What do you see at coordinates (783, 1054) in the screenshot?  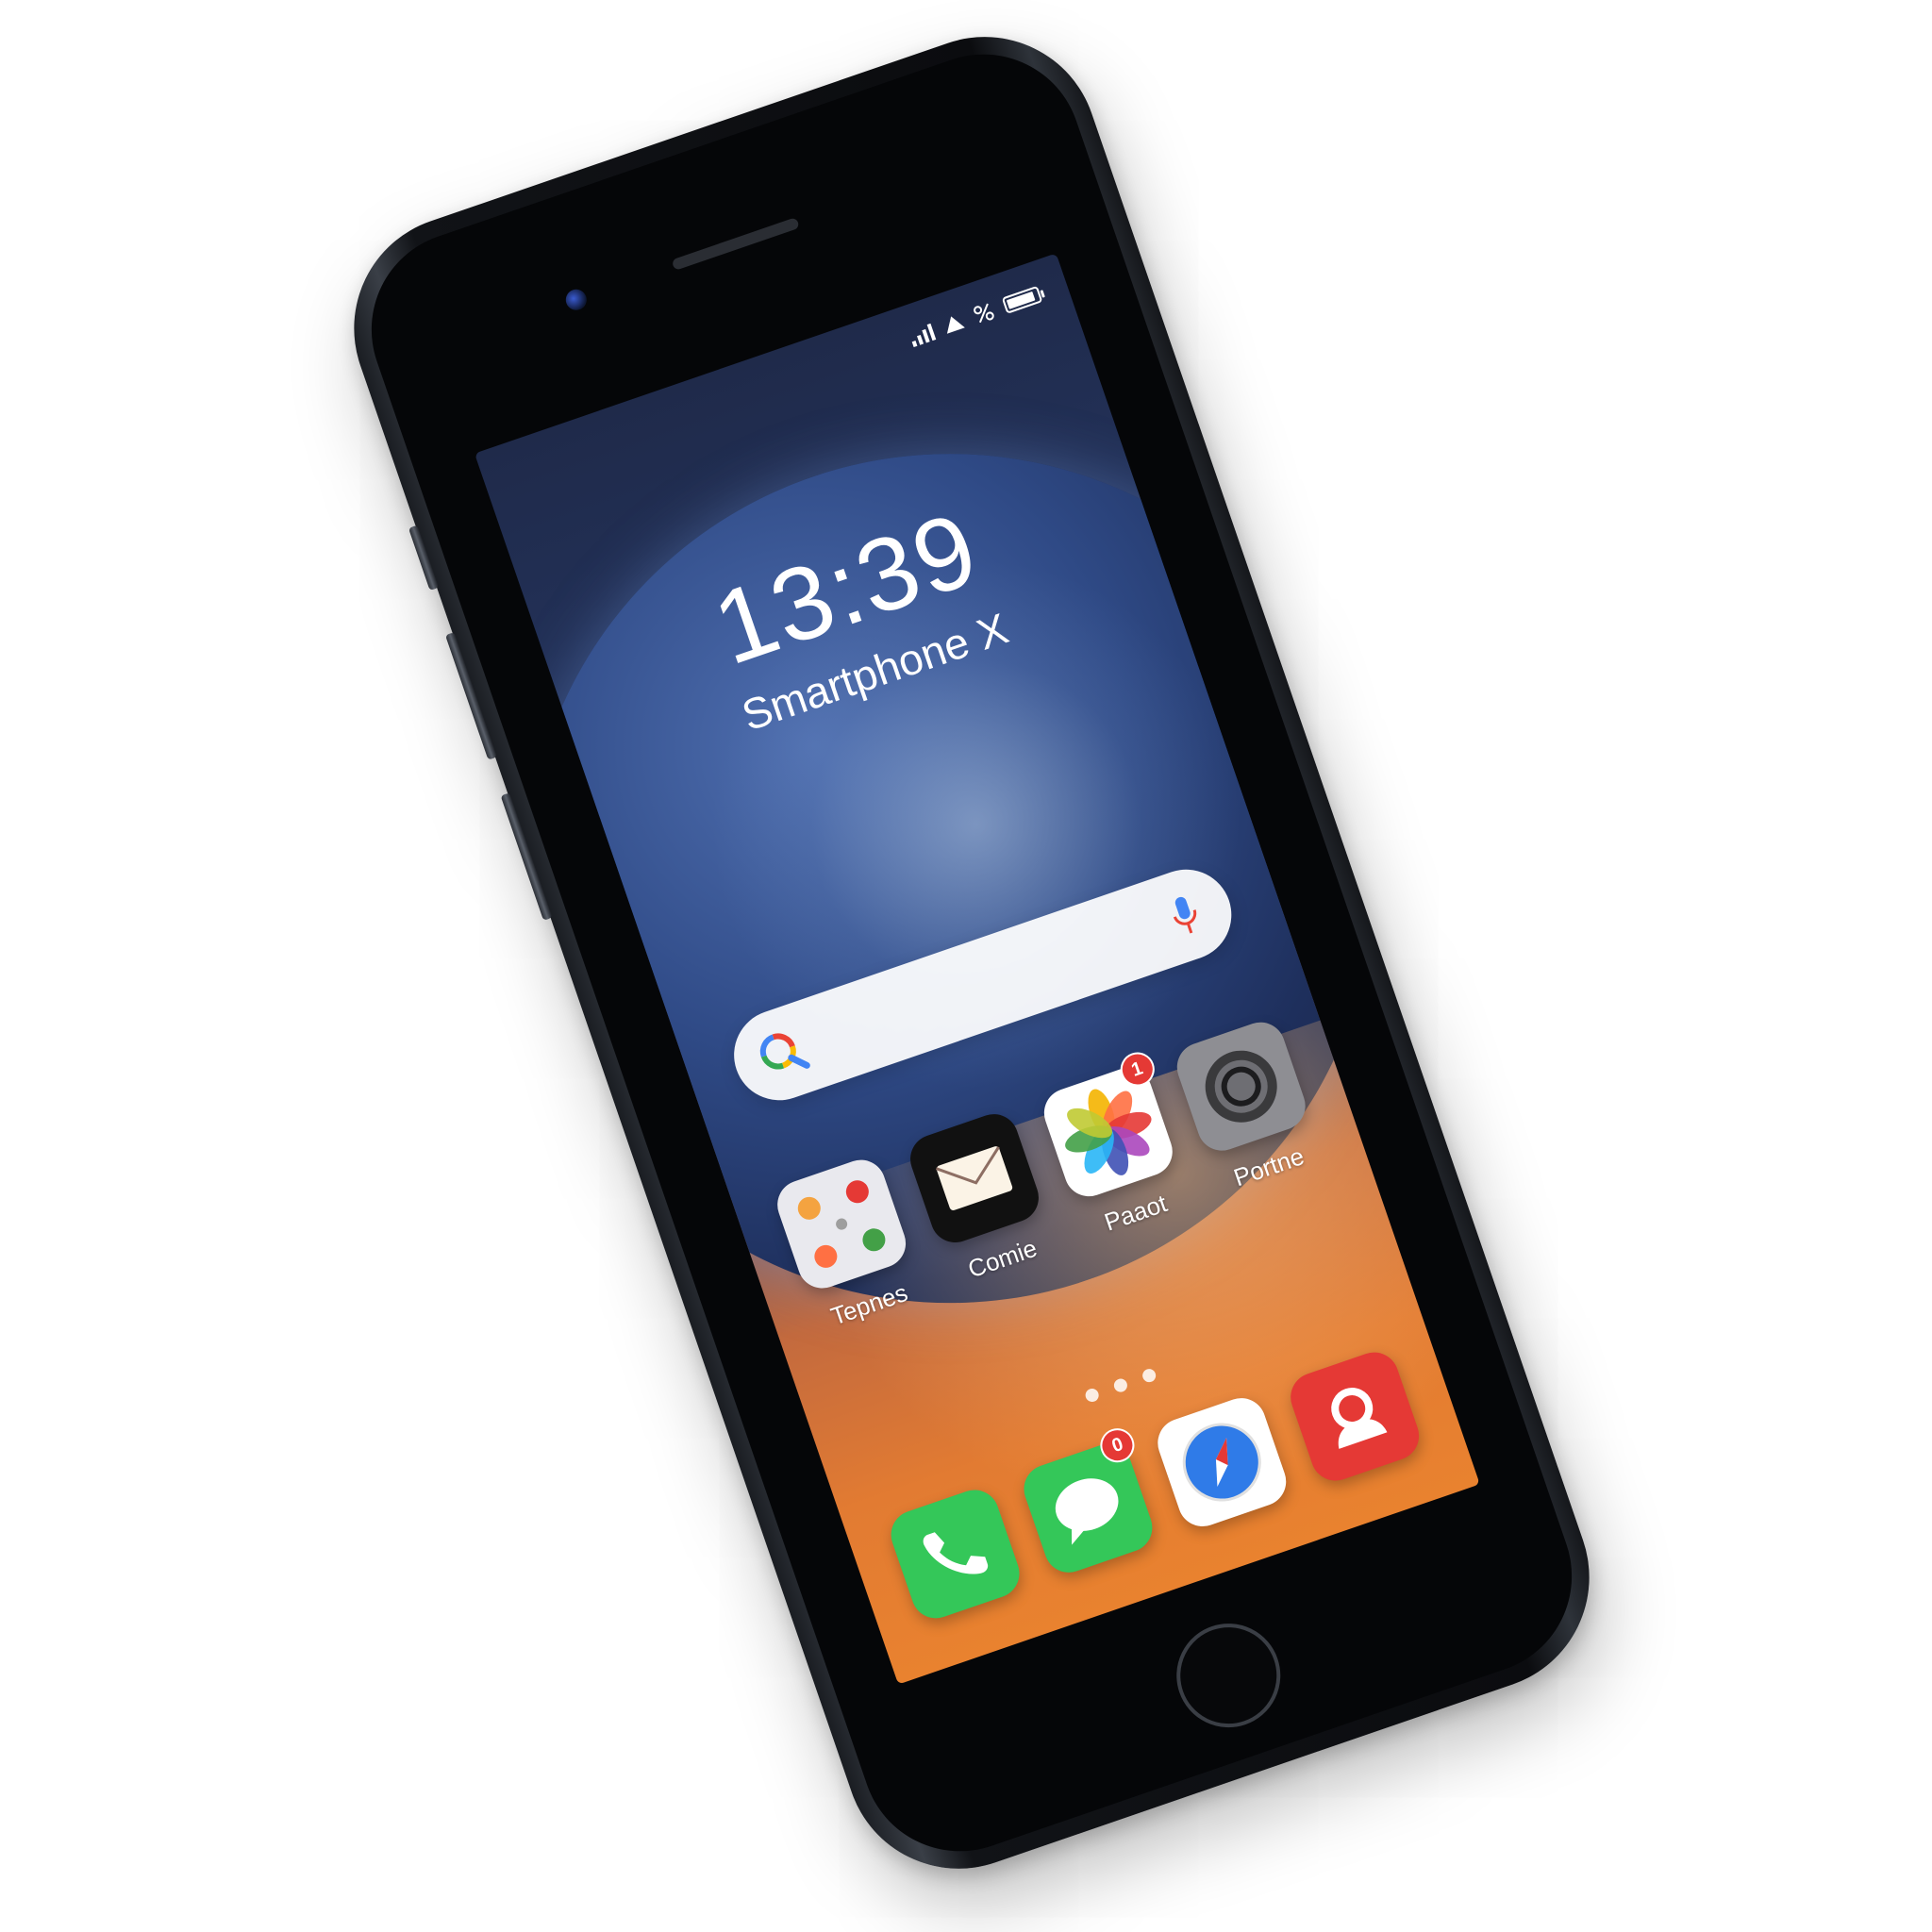 I see `search-icon` at bounding box center [783, 1054].